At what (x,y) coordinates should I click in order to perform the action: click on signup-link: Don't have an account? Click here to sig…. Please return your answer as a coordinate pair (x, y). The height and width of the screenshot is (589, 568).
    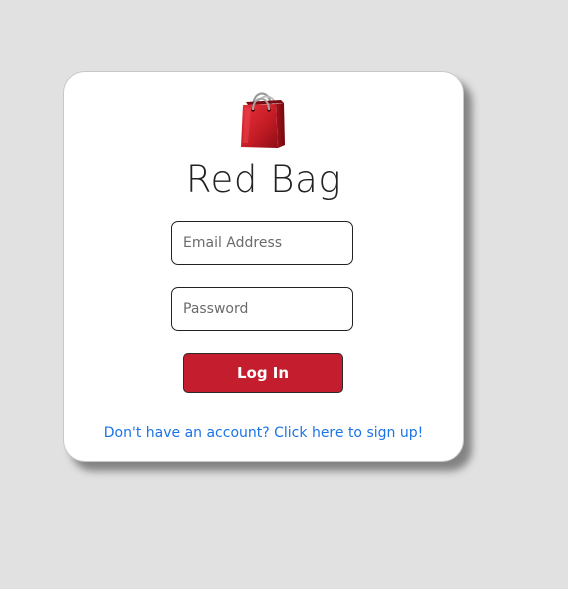
    Looking at the image, I should click on (263, 433).